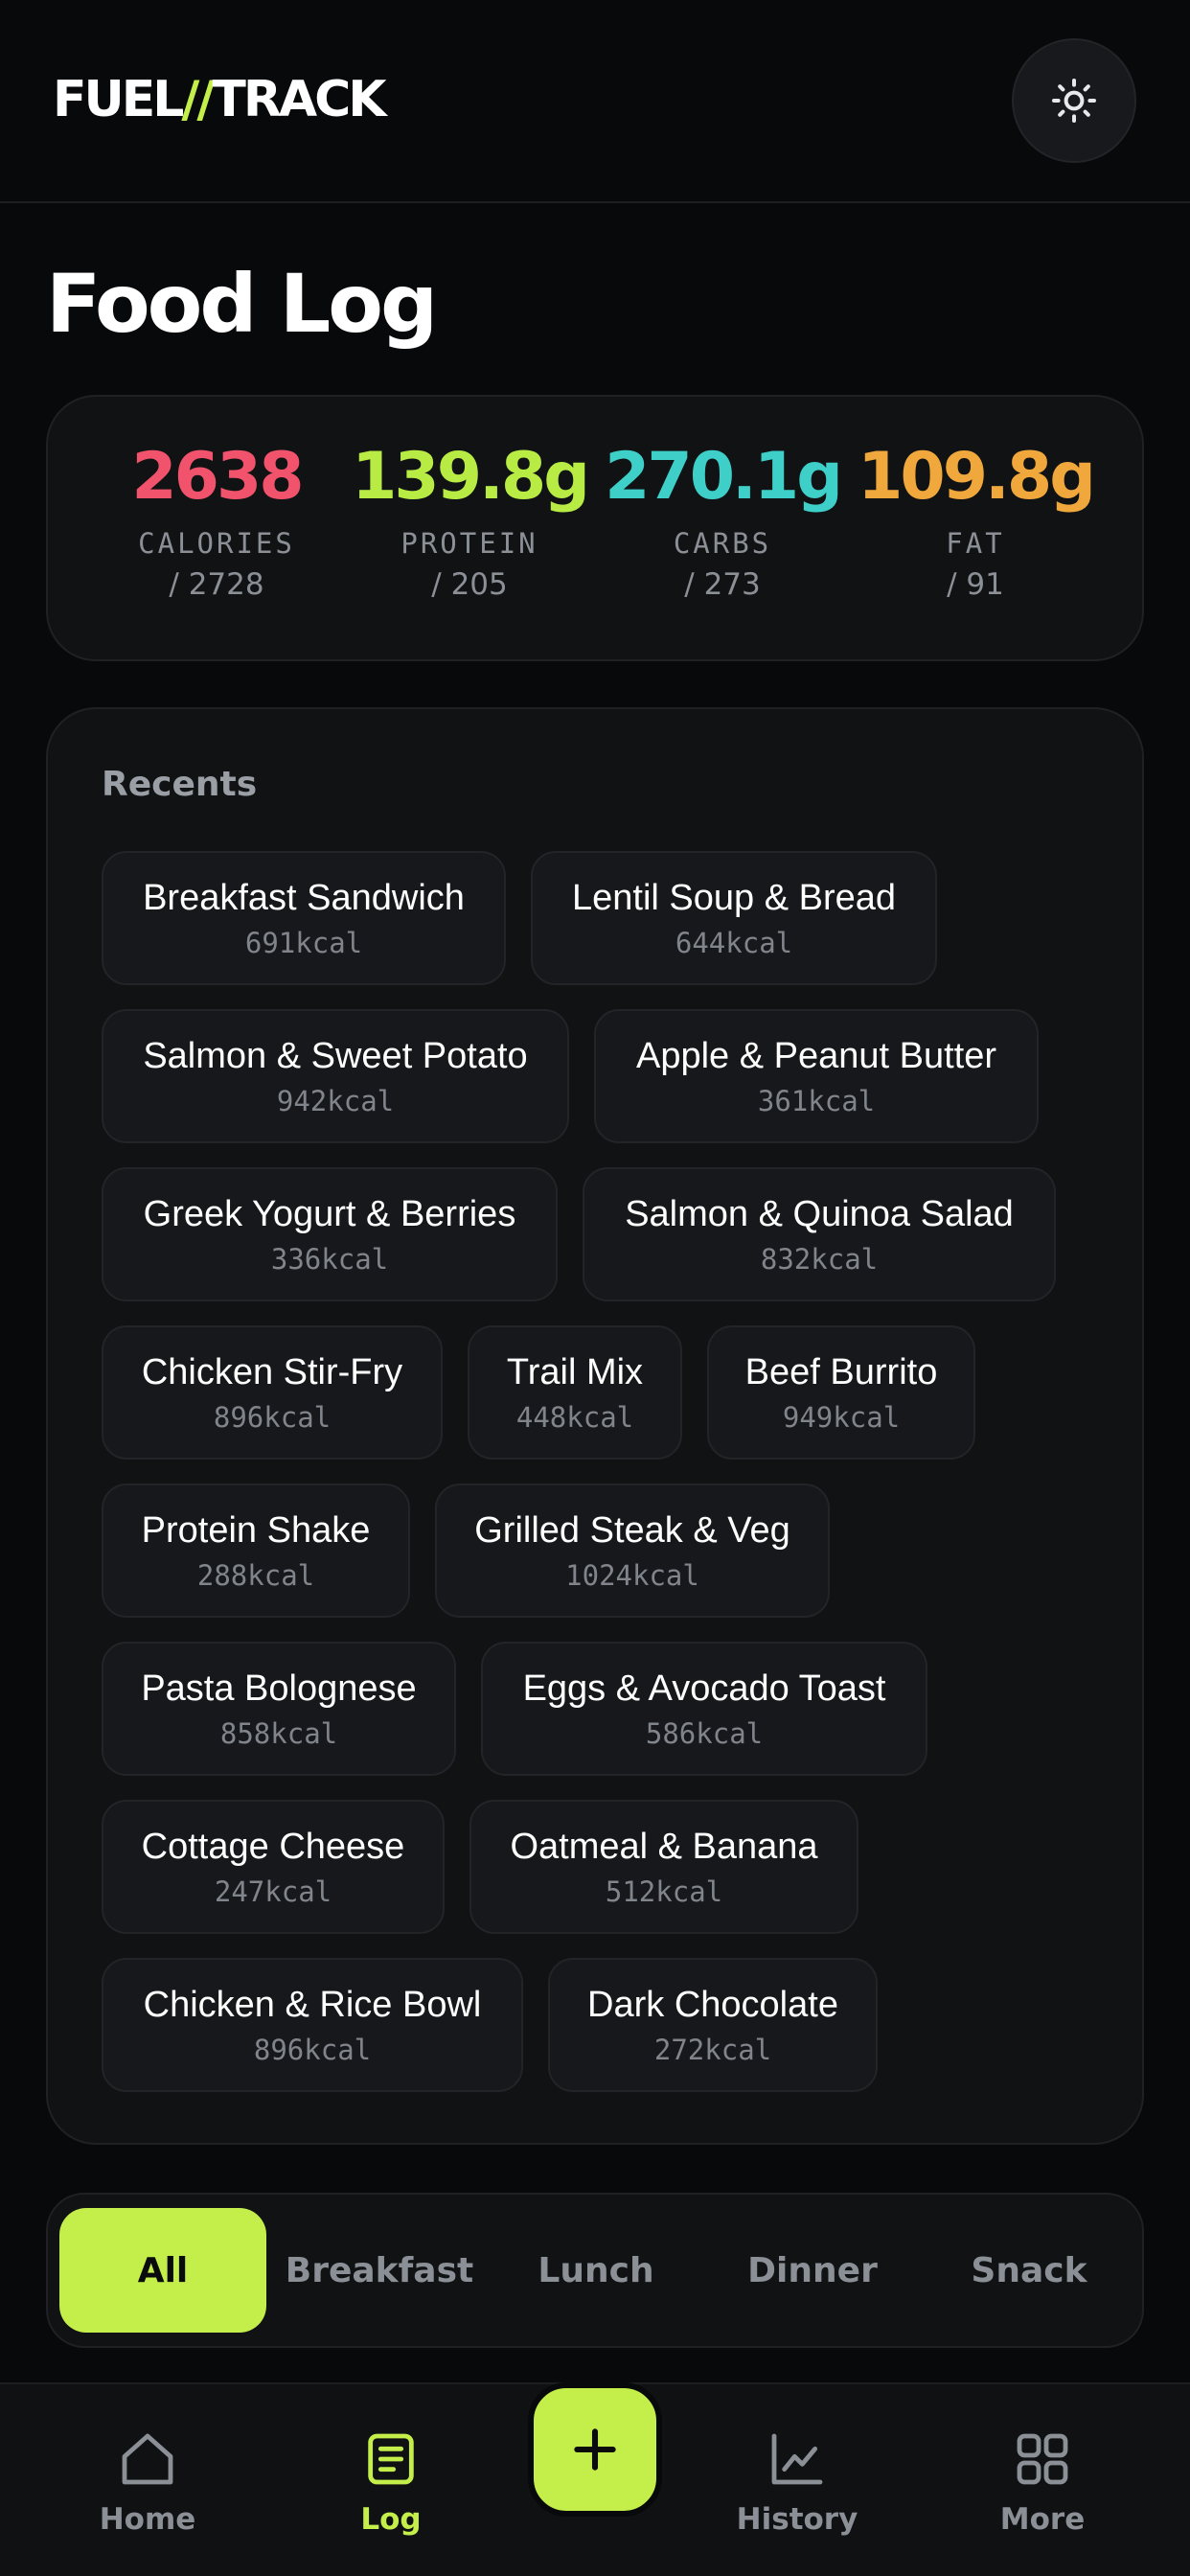 The width and height of the screenshot is (1190, 2576). I want to click on grid-icon, so click(1042, 2459).